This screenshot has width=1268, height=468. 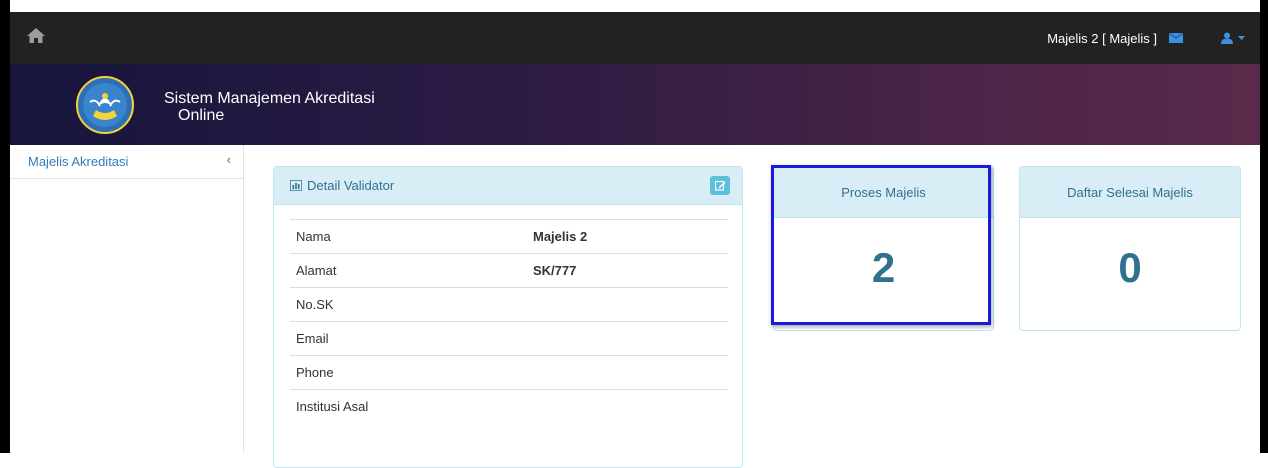 What do you see at coordinates (1264, 226) in the screenshot?
I see `right-border` at bounding box center [1264, 226].